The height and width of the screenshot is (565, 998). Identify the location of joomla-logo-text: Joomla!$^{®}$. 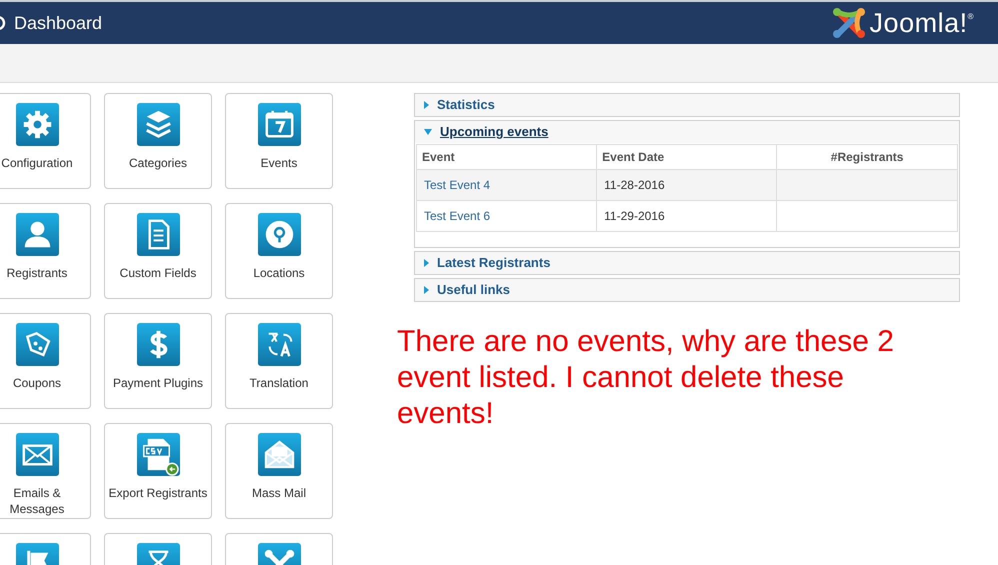
(922, 23).